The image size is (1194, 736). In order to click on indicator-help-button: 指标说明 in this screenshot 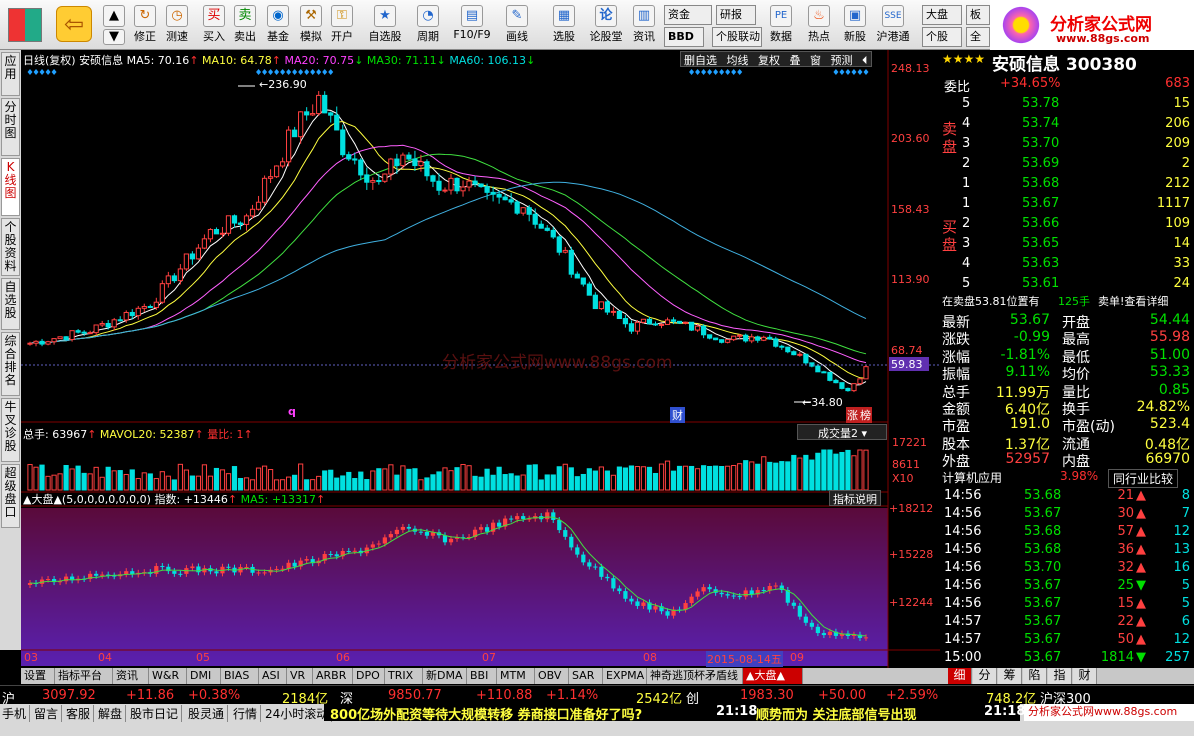, I will do `click(855, 498)`.